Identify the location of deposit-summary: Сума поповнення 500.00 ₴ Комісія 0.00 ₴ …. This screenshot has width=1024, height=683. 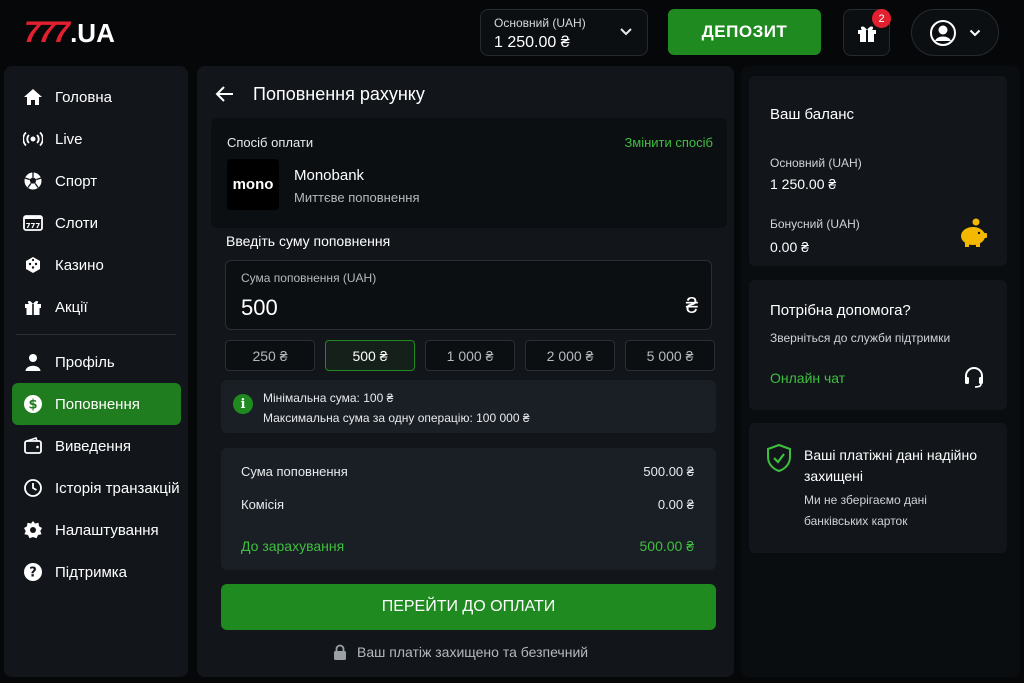
(468, 509).